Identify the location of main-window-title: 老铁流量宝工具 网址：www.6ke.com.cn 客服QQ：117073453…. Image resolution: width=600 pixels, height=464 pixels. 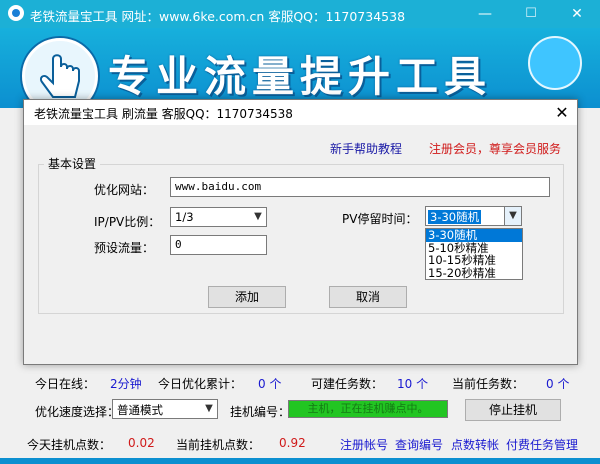
(218, 16).